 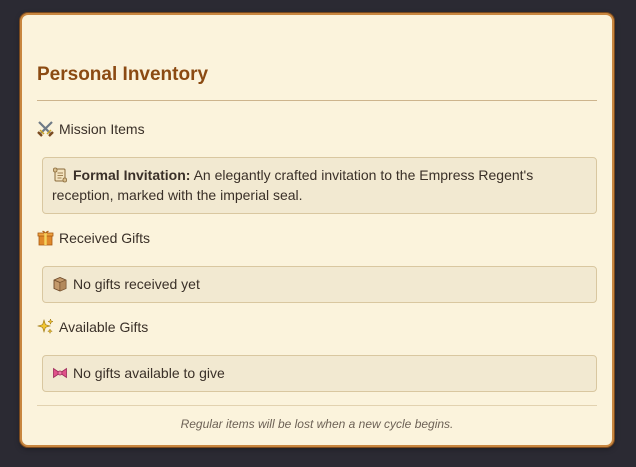 I want to click on available-gifts-heading: Available Gifts, so click(x=92, y=326).